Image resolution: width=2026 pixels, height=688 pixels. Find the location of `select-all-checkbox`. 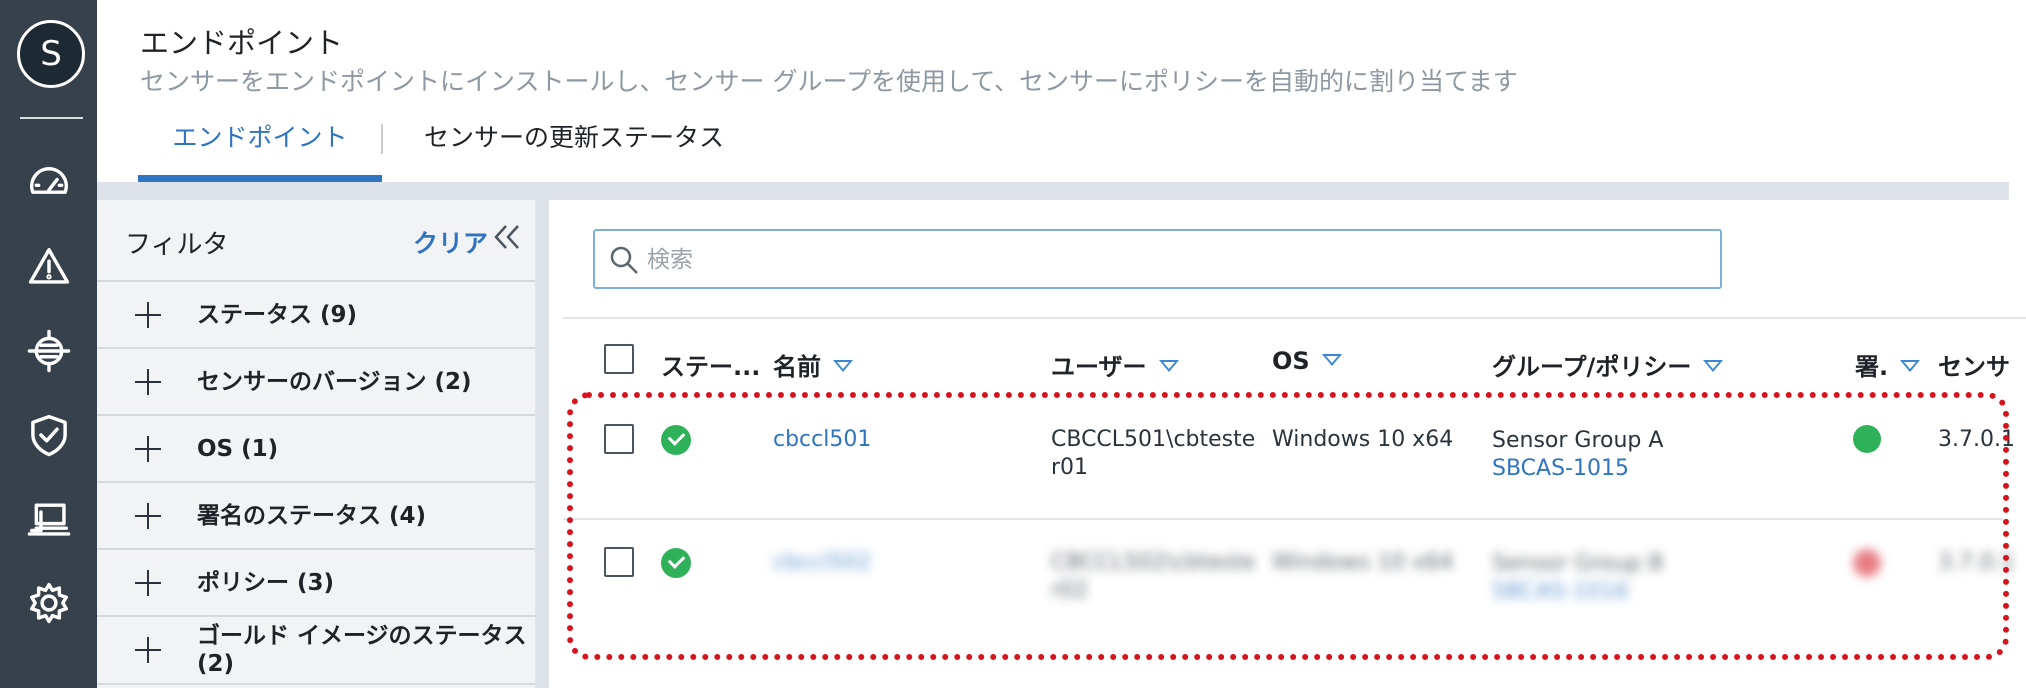

select-all-checkbox is located at coordinates (619, 359).